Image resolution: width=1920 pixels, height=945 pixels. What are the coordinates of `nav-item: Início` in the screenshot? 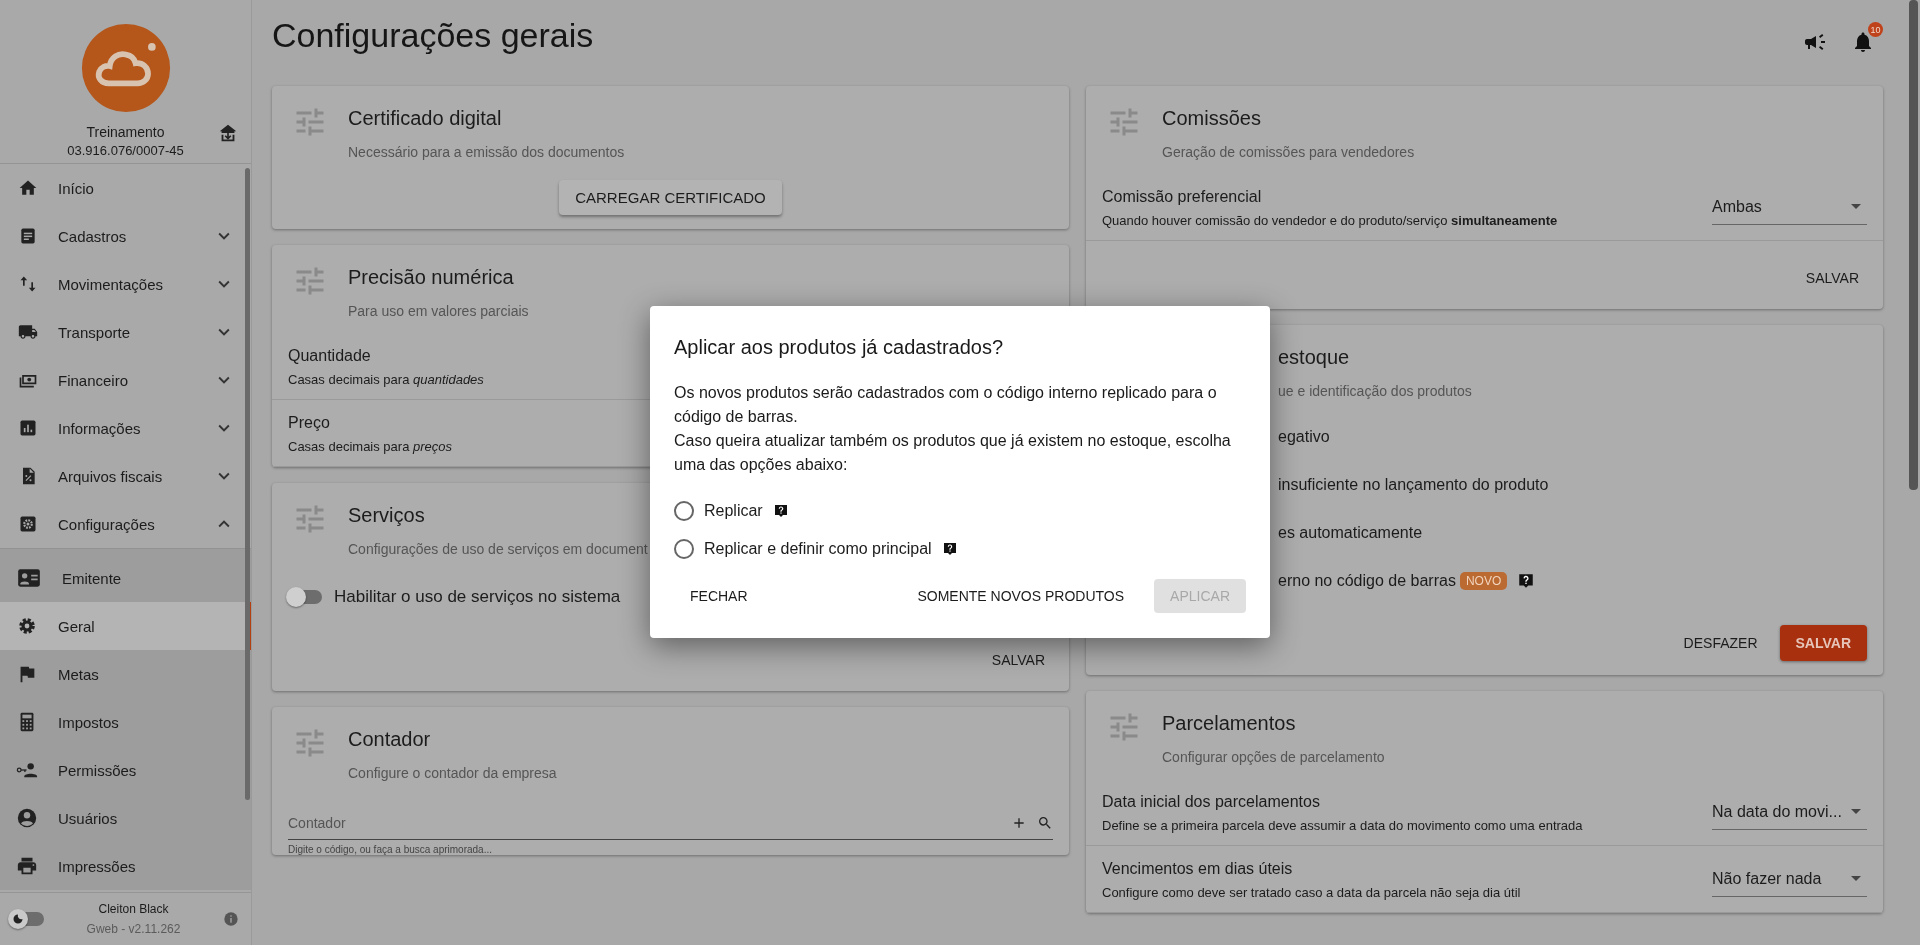 It's located at (125, 188).